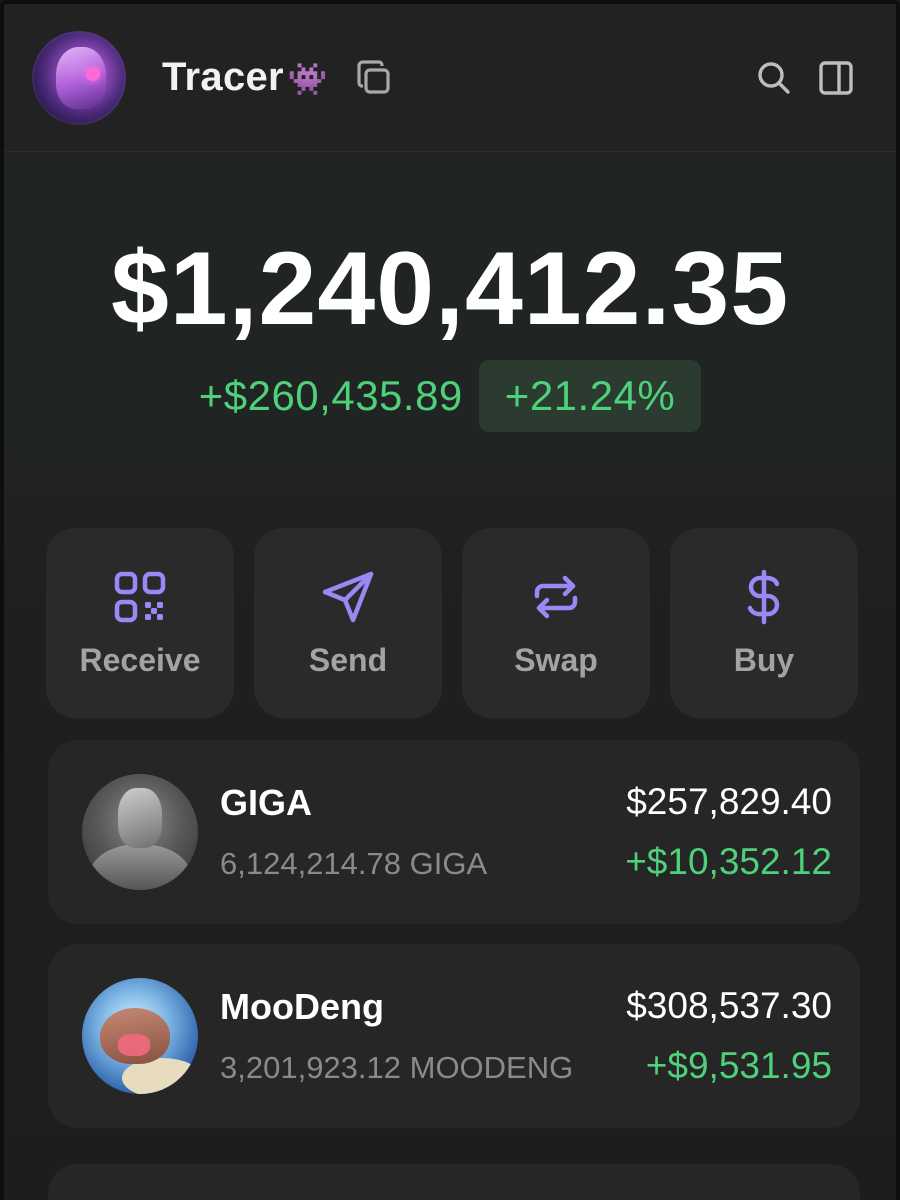 The image size is (900, 1200). Describe the element at coordinates (590, 396) in the screenshot. I see `change-percent-badge: +21.24%` at that location.